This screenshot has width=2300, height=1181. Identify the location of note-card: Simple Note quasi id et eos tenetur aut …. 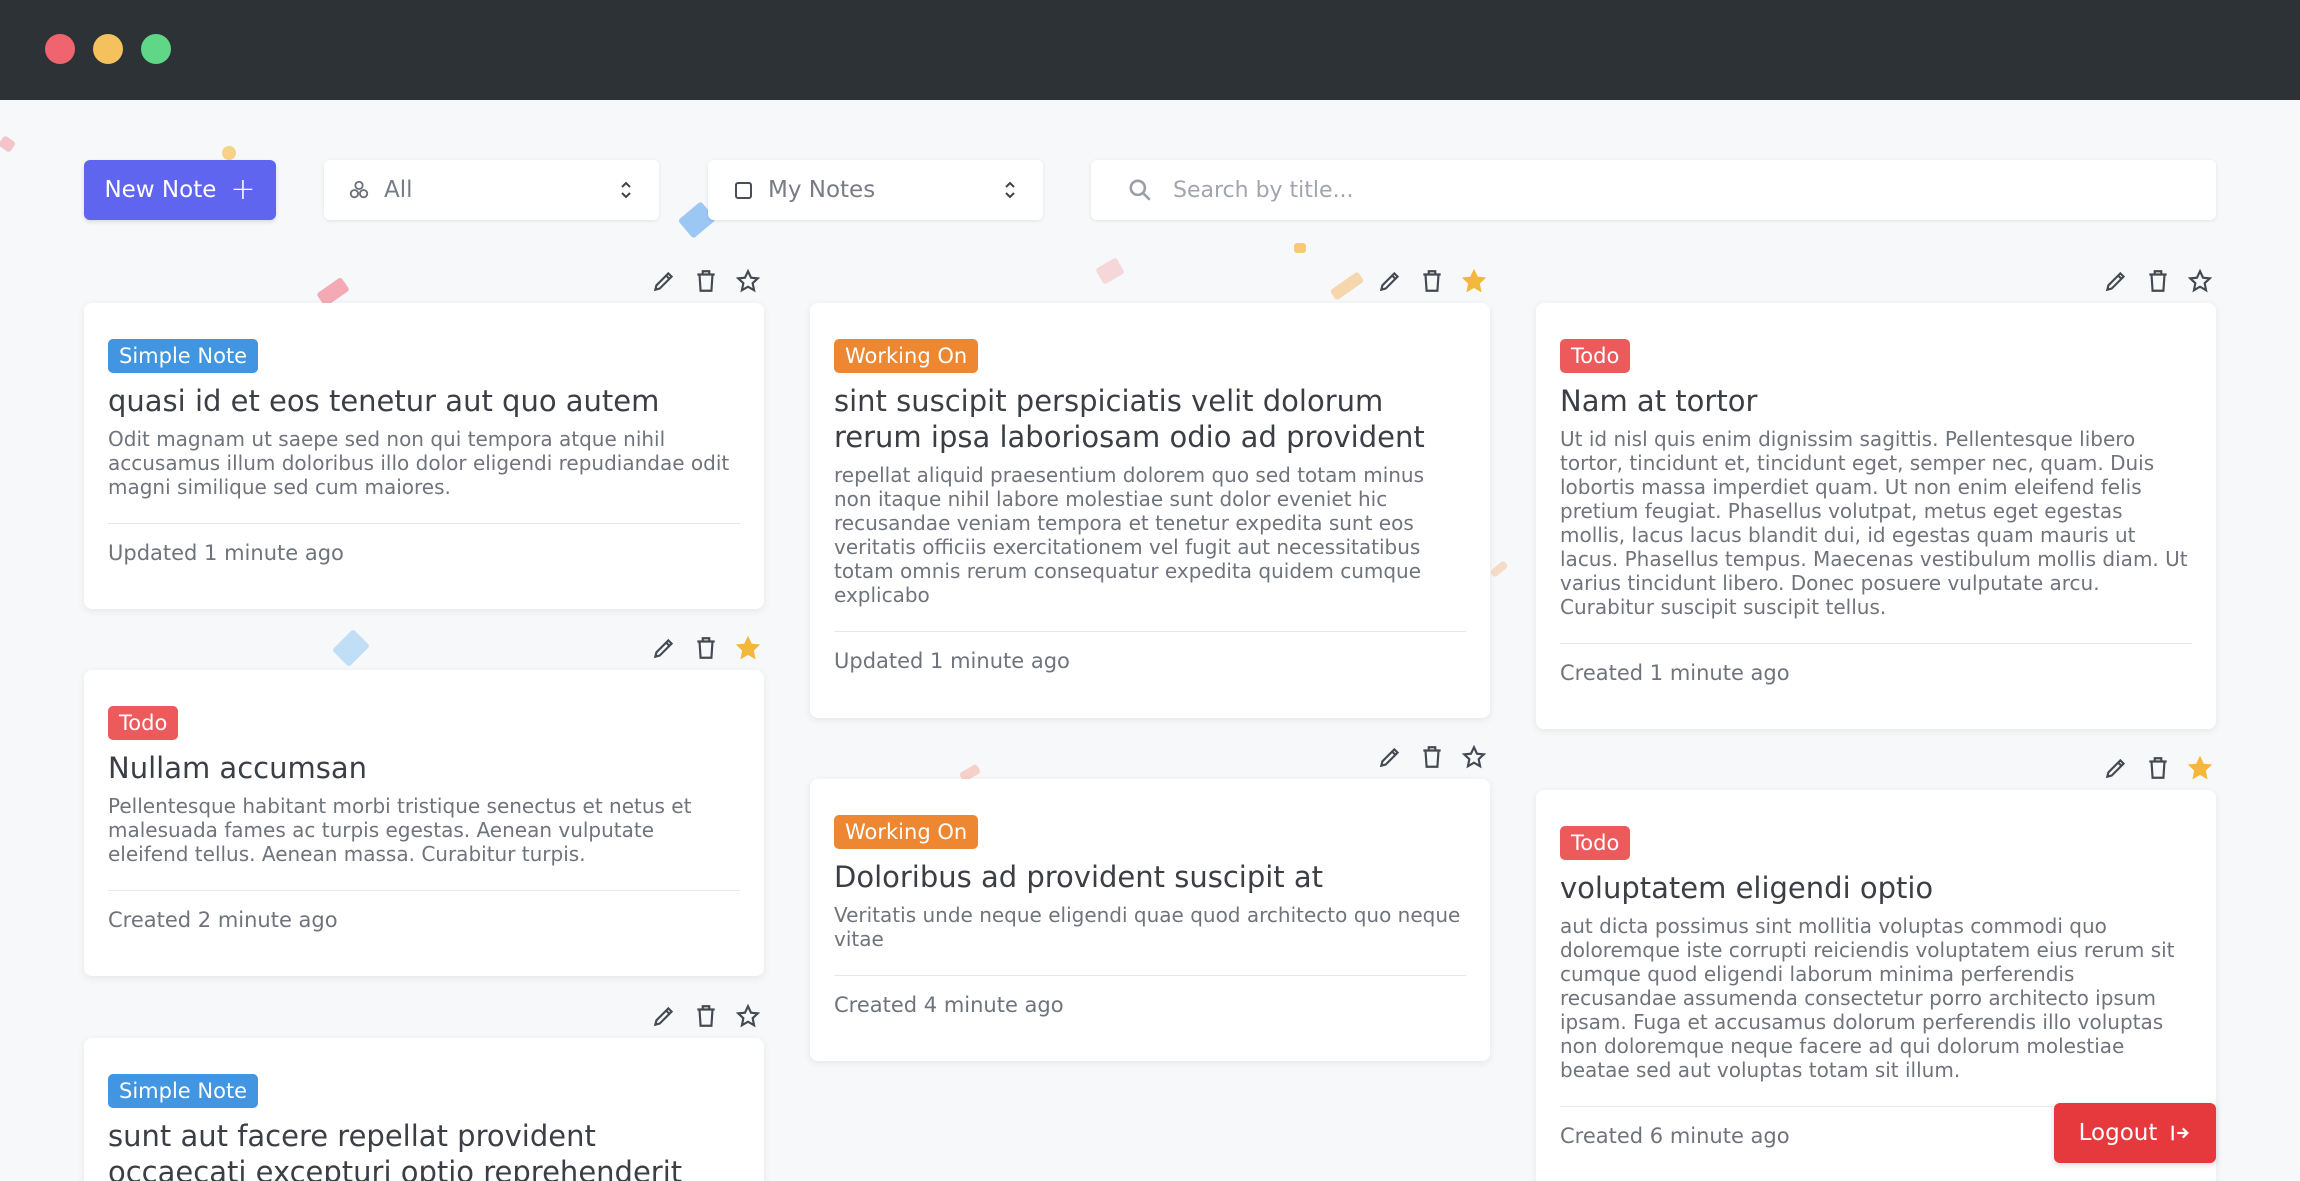
(424, 456).